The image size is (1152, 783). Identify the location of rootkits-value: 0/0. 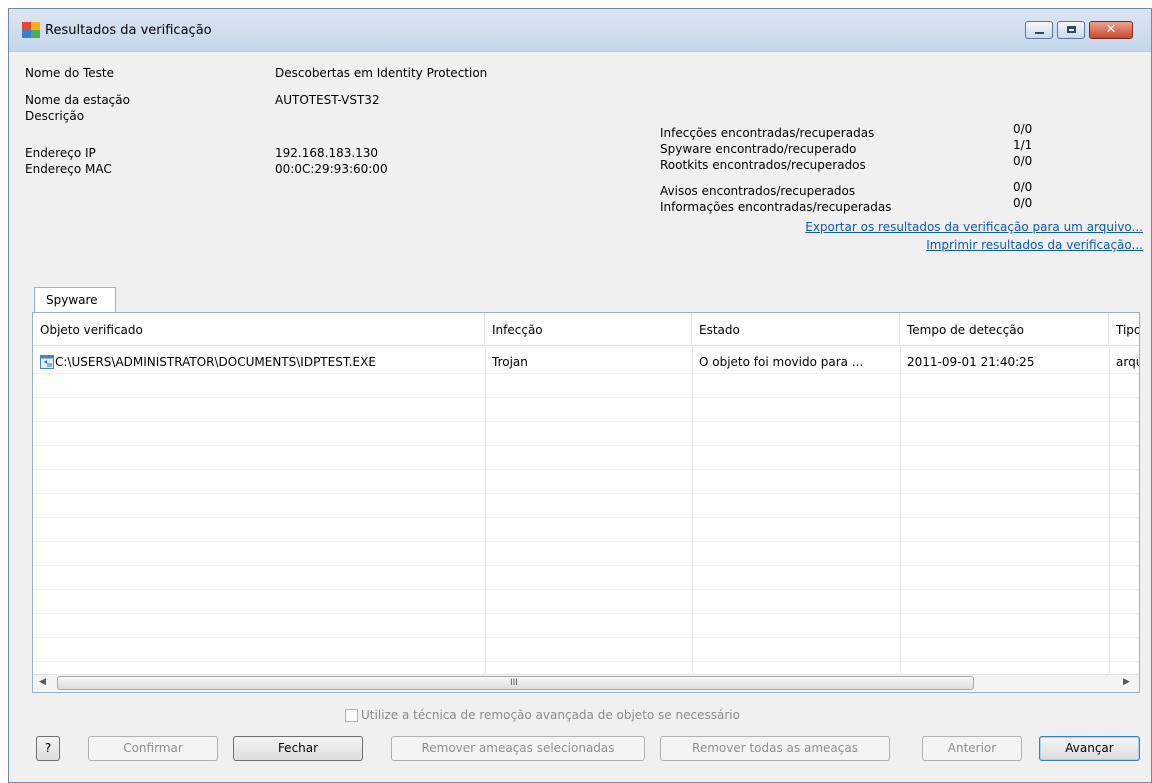
(1023, 161).